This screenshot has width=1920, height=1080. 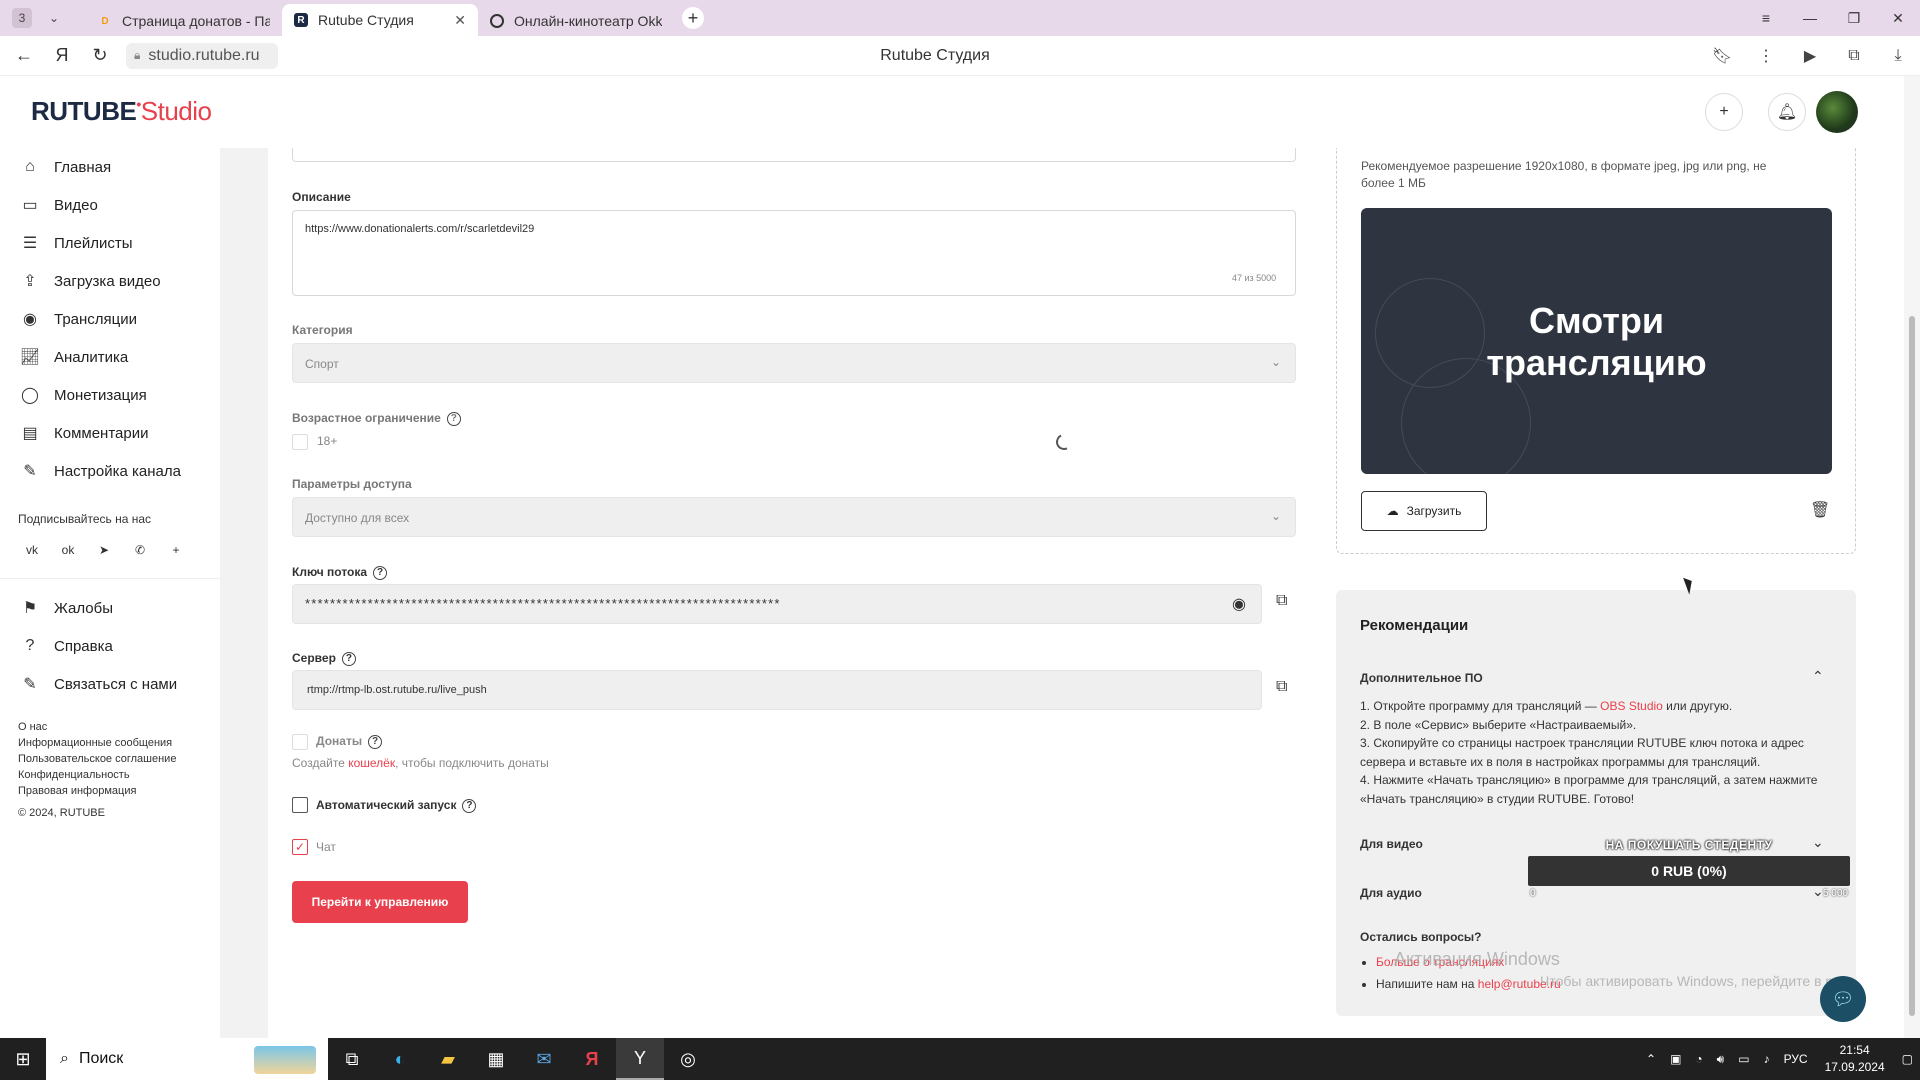 I want to click on footer-link-about: О нас, so click(x=119, y=727).